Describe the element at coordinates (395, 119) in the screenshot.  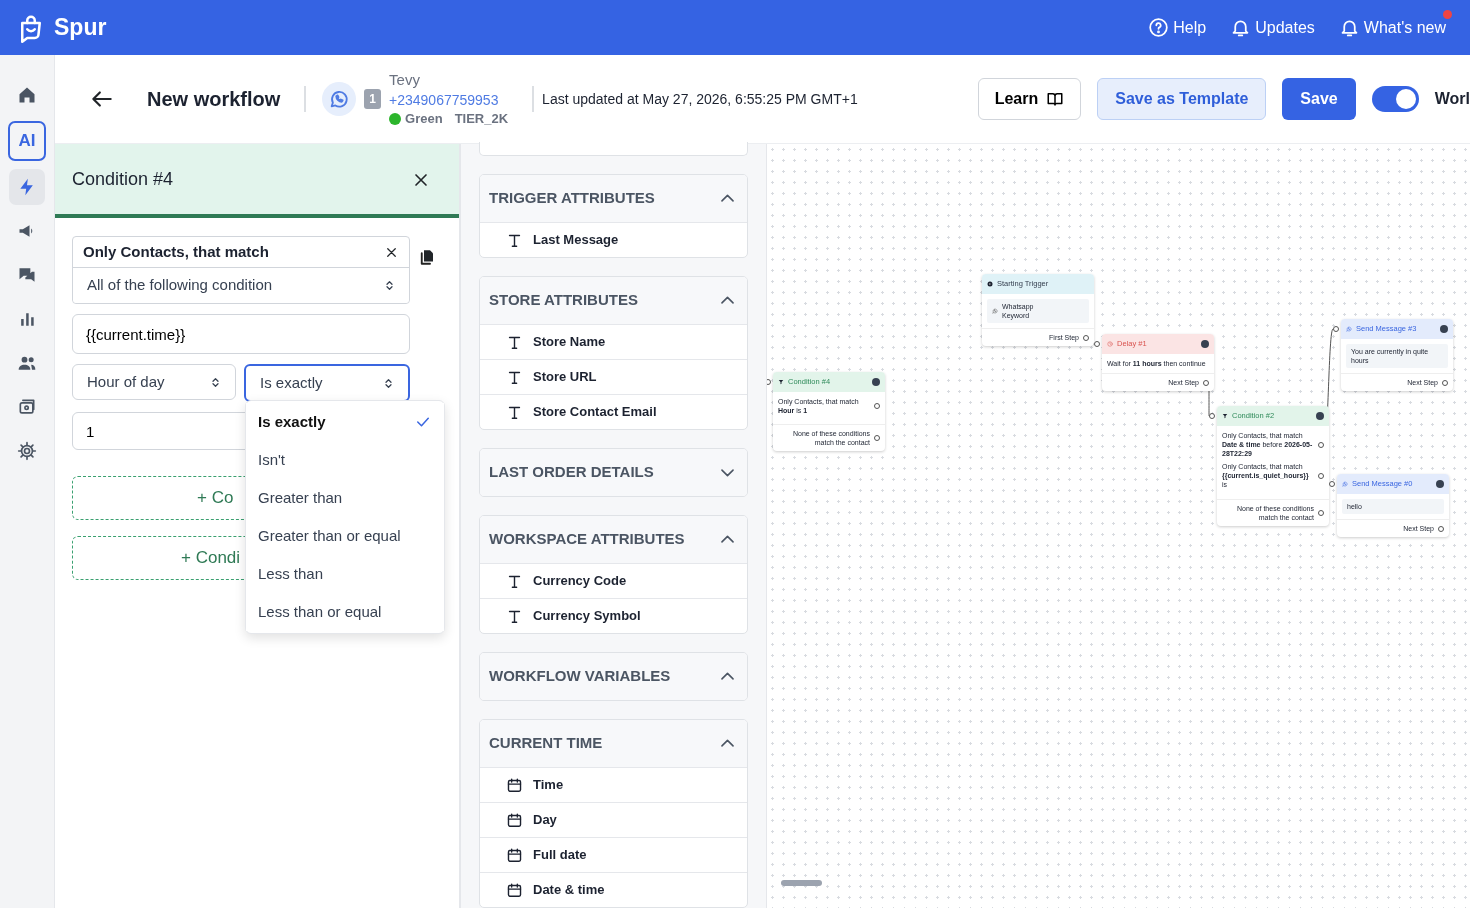
I see `status-dot` at that location.